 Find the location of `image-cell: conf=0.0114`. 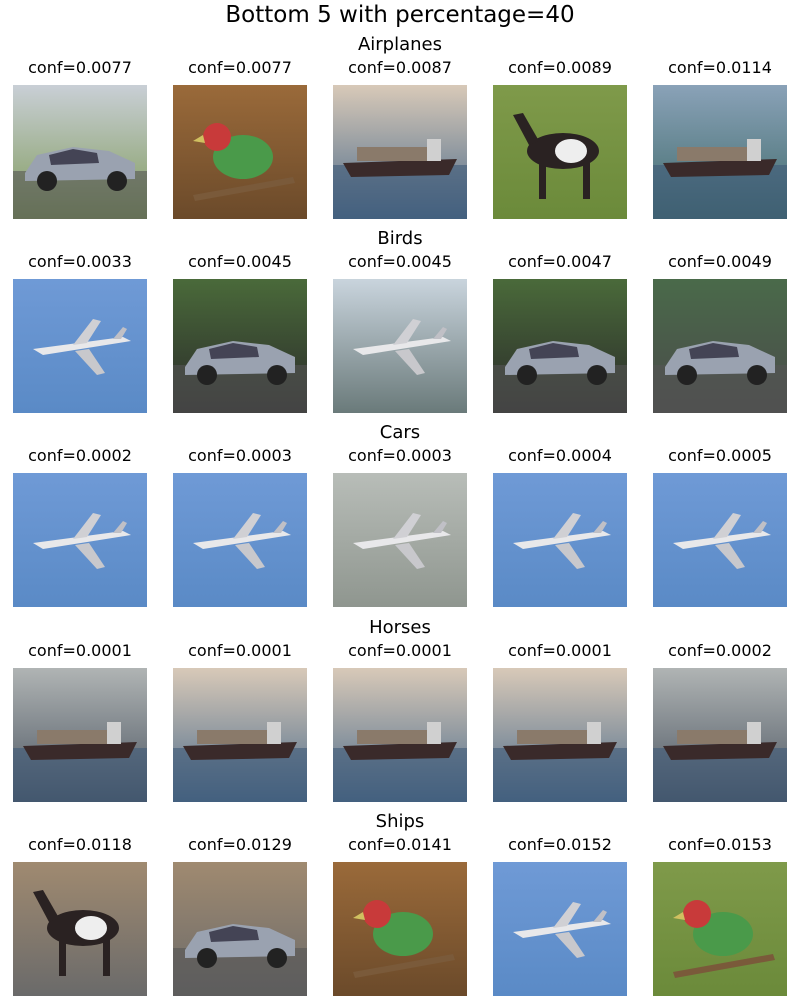

image-cell: conf=0.0114 is located at coordinates (720, 138).